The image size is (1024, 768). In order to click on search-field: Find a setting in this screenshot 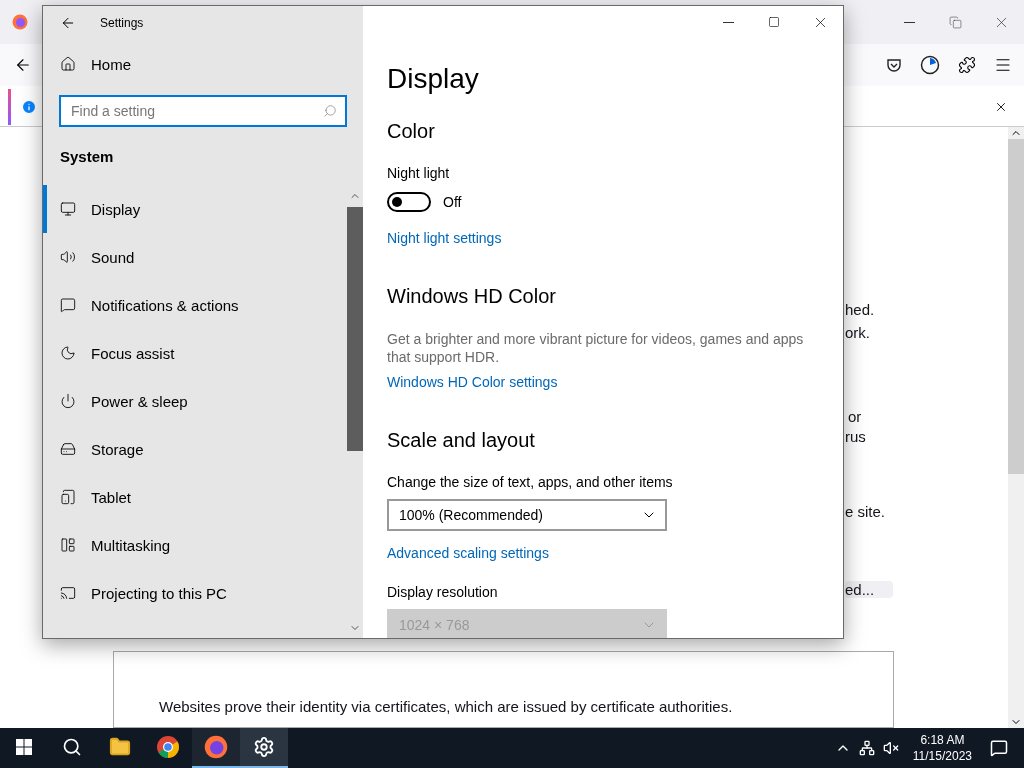, I will do `click(196, 111)`.